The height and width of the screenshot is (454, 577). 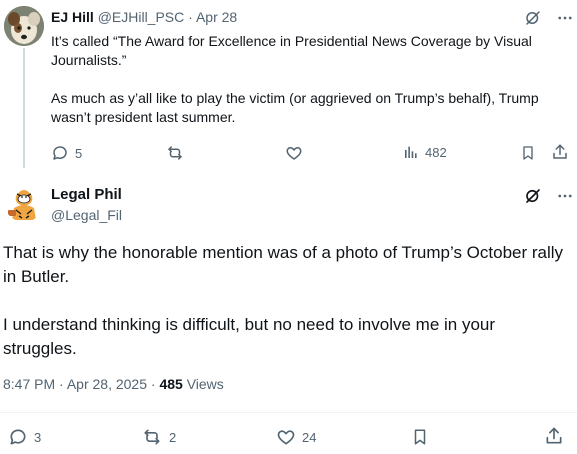 I want to click on avatar-ej-hill, so click(x=24, y=26).